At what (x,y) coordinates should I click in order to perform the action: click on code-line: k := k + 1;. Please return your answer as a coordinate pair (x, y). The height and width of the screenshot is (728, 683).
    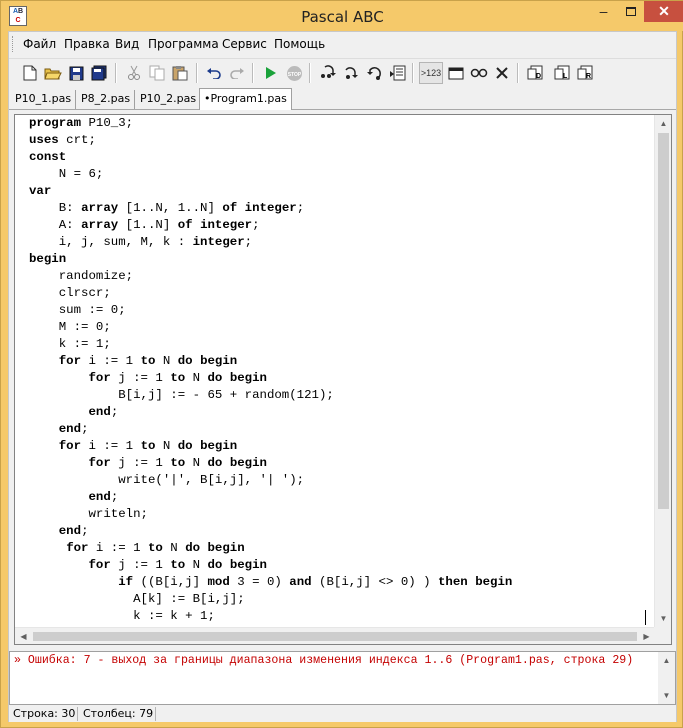
    Looking at the image, I should click on (340, 616).